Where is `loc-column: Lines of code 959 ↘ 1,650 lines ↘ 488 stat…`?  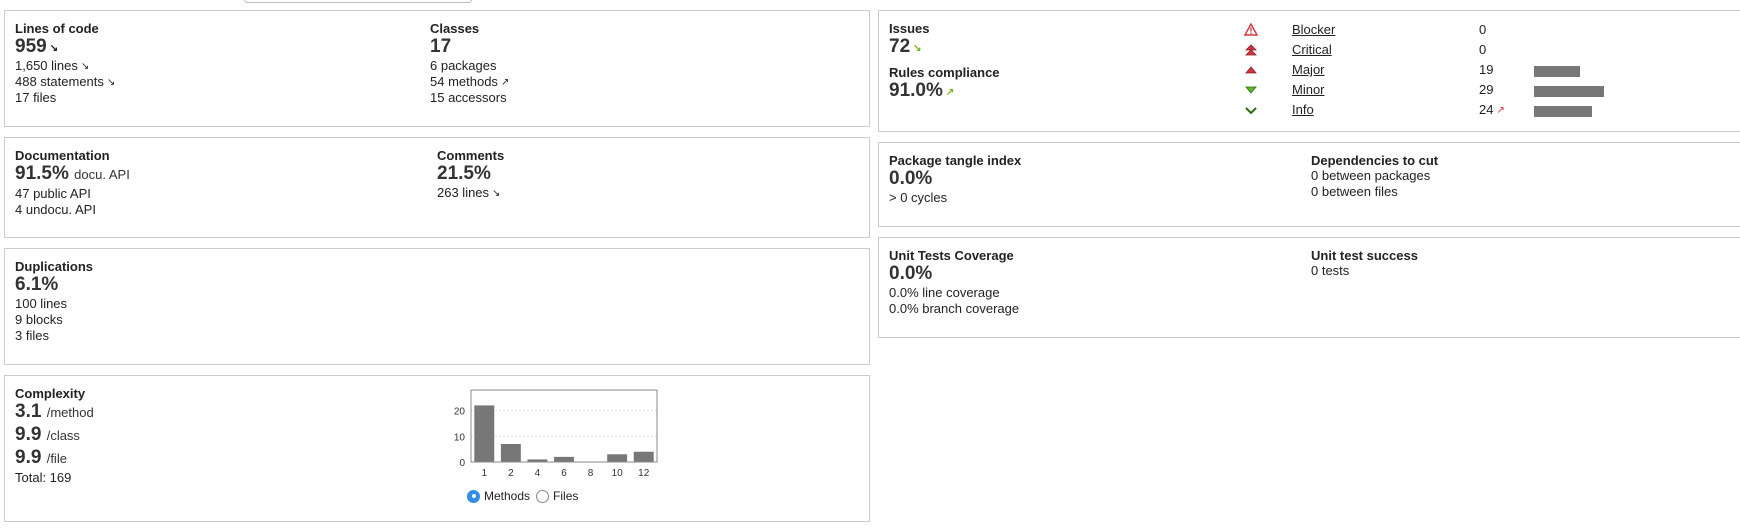
loc-column: Lines of code 959 ↘ 1,650 lines ↘ 488 stat… is located at coordinates (65, 63).